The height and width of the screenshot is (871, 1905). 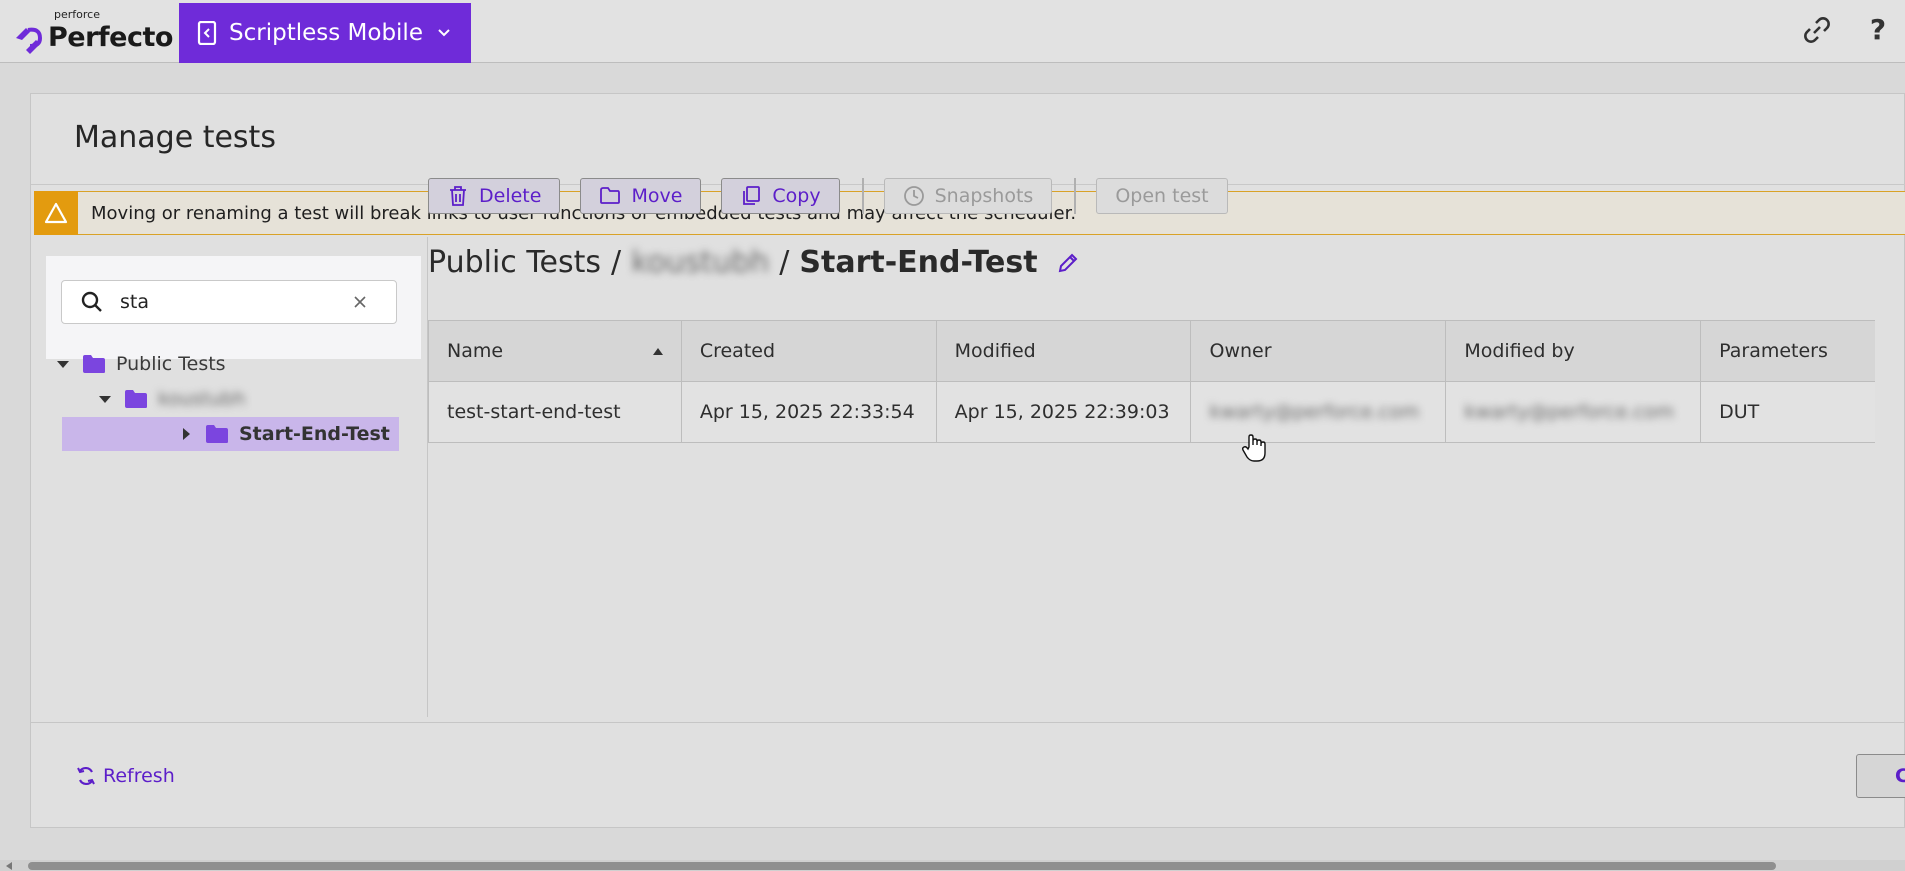 What do you see at coordinates (475, 351) in the screenshot?
I see `column-header-label: Name` at bounding box center [475, 351].